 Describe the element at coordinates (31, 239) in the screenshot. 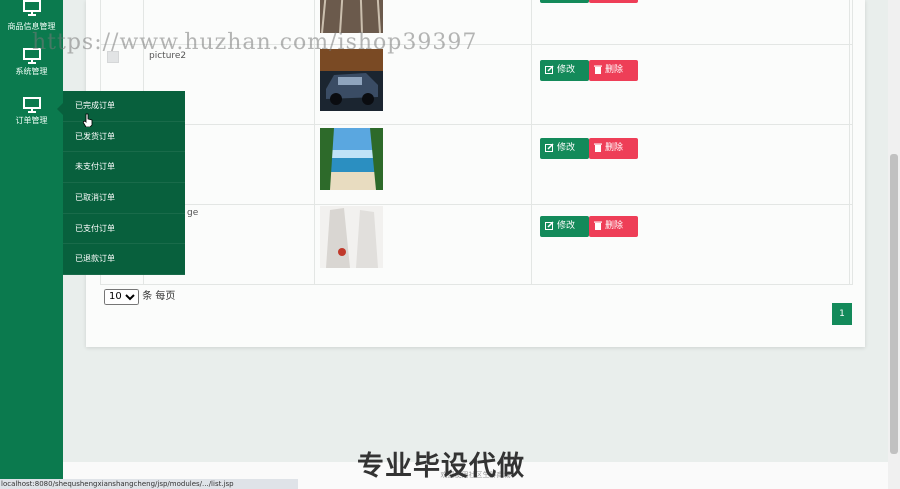

I see `sidebar: 商品信息管理 系统管理 订单管理` at that location.